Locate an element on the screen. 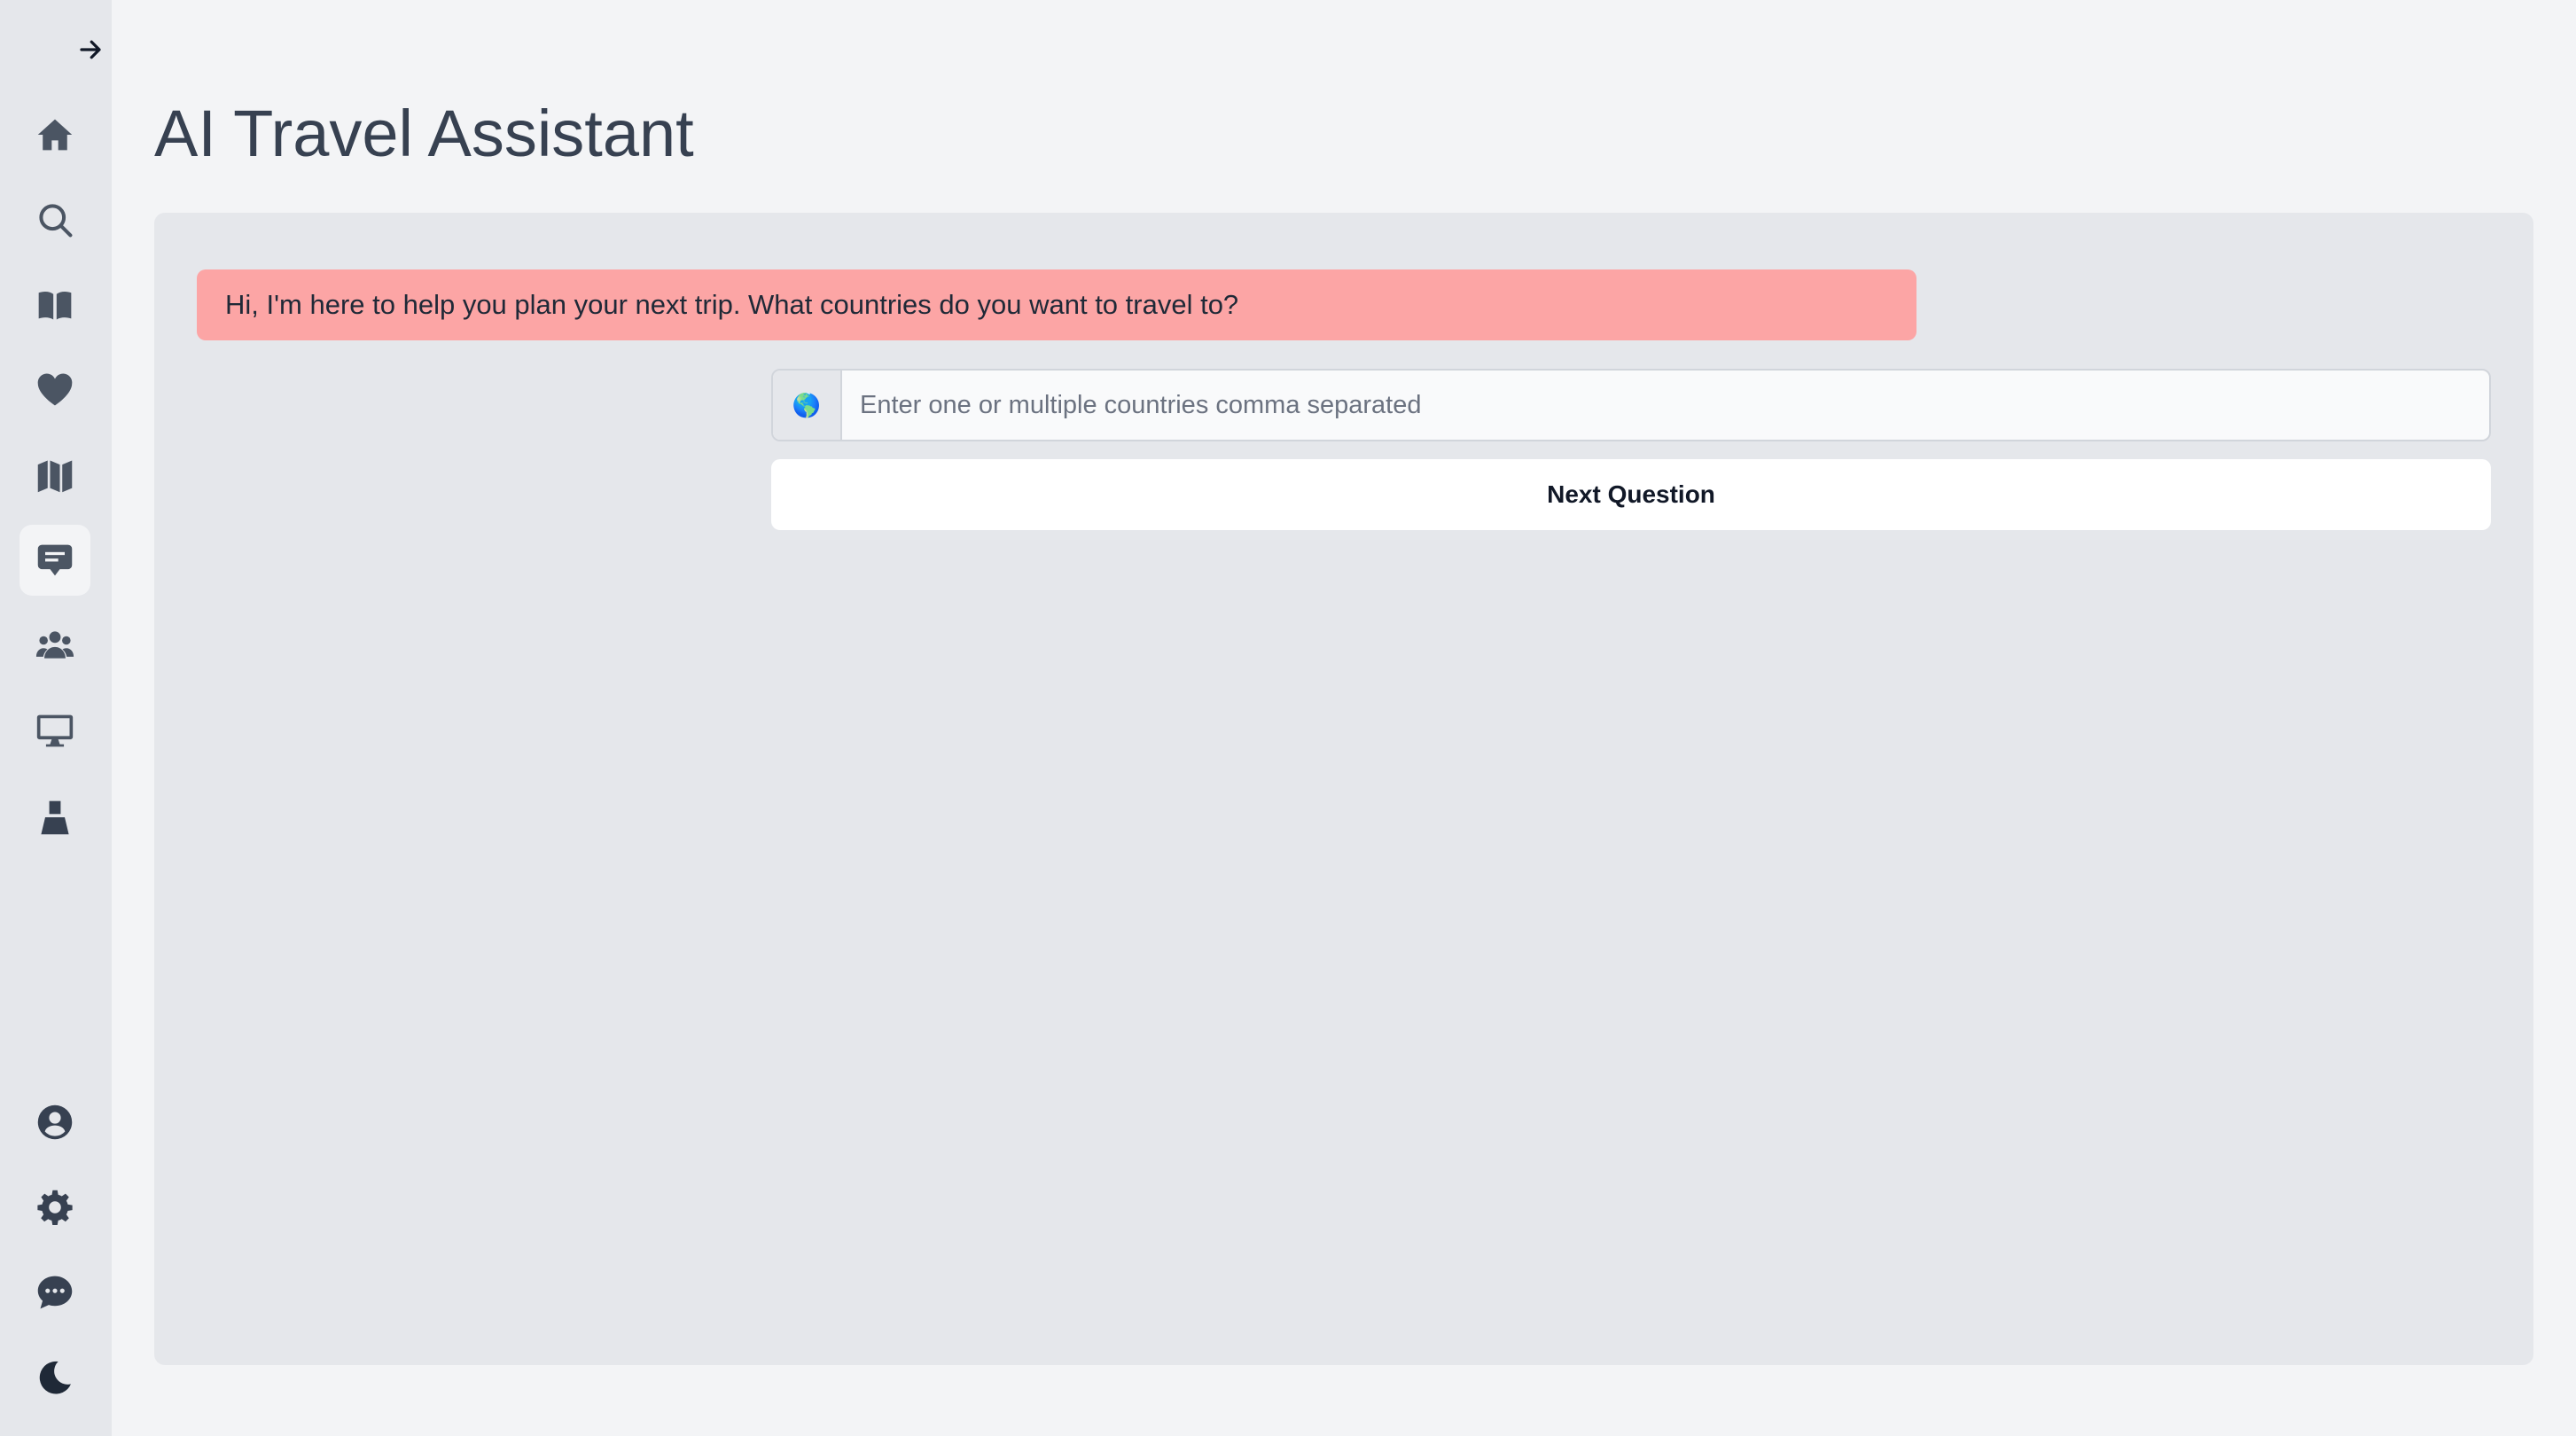  map-icon is located at coordinates (55, 476).